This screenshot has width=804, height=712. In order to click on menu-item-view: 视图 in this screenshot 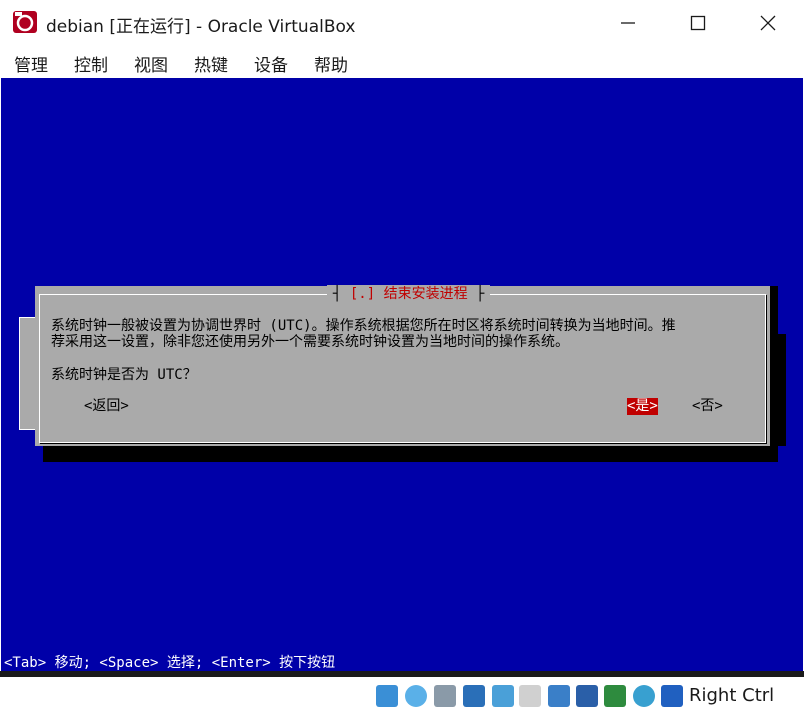, I will do `click(151, 63)`.